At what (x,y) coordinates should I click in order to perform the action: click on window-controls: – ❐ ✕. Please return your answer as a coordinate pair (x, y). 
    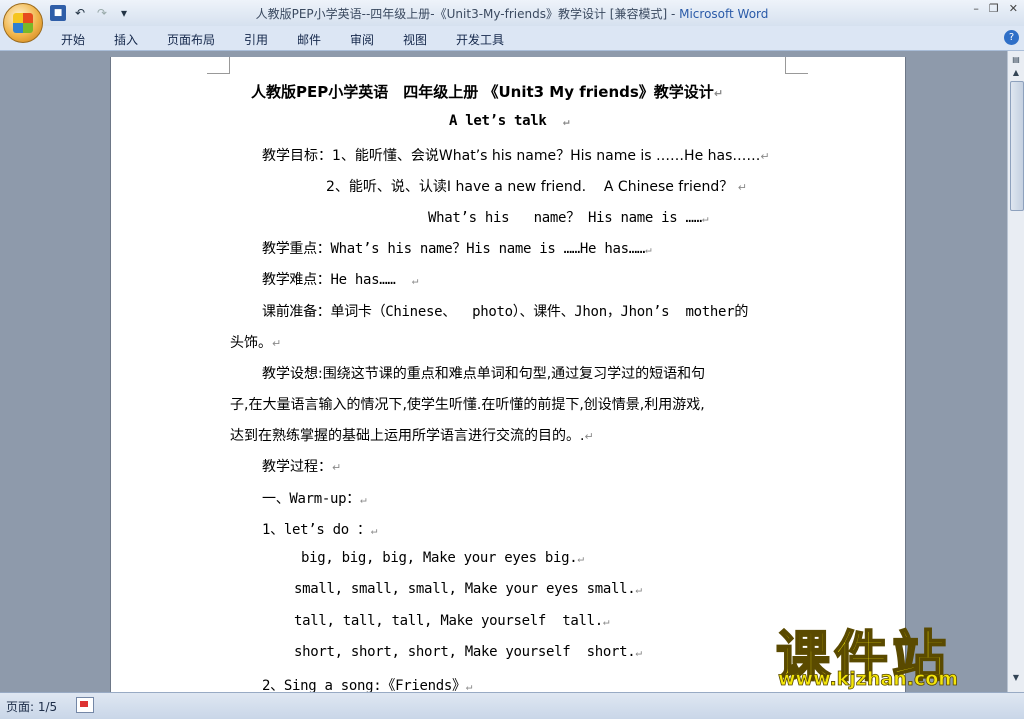
    Looking at the image, I should click on (995, 8).